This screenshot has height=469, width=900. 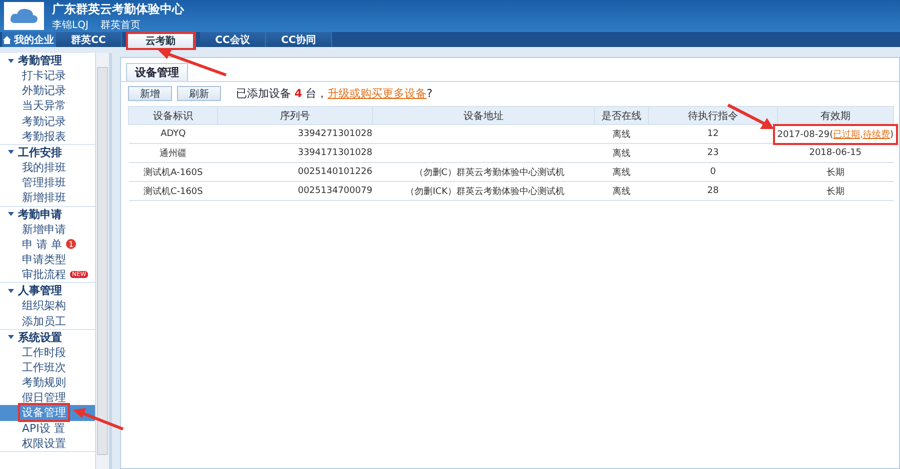 I want to click on table-cell: 3394171301028, so click(x=295, y=153).